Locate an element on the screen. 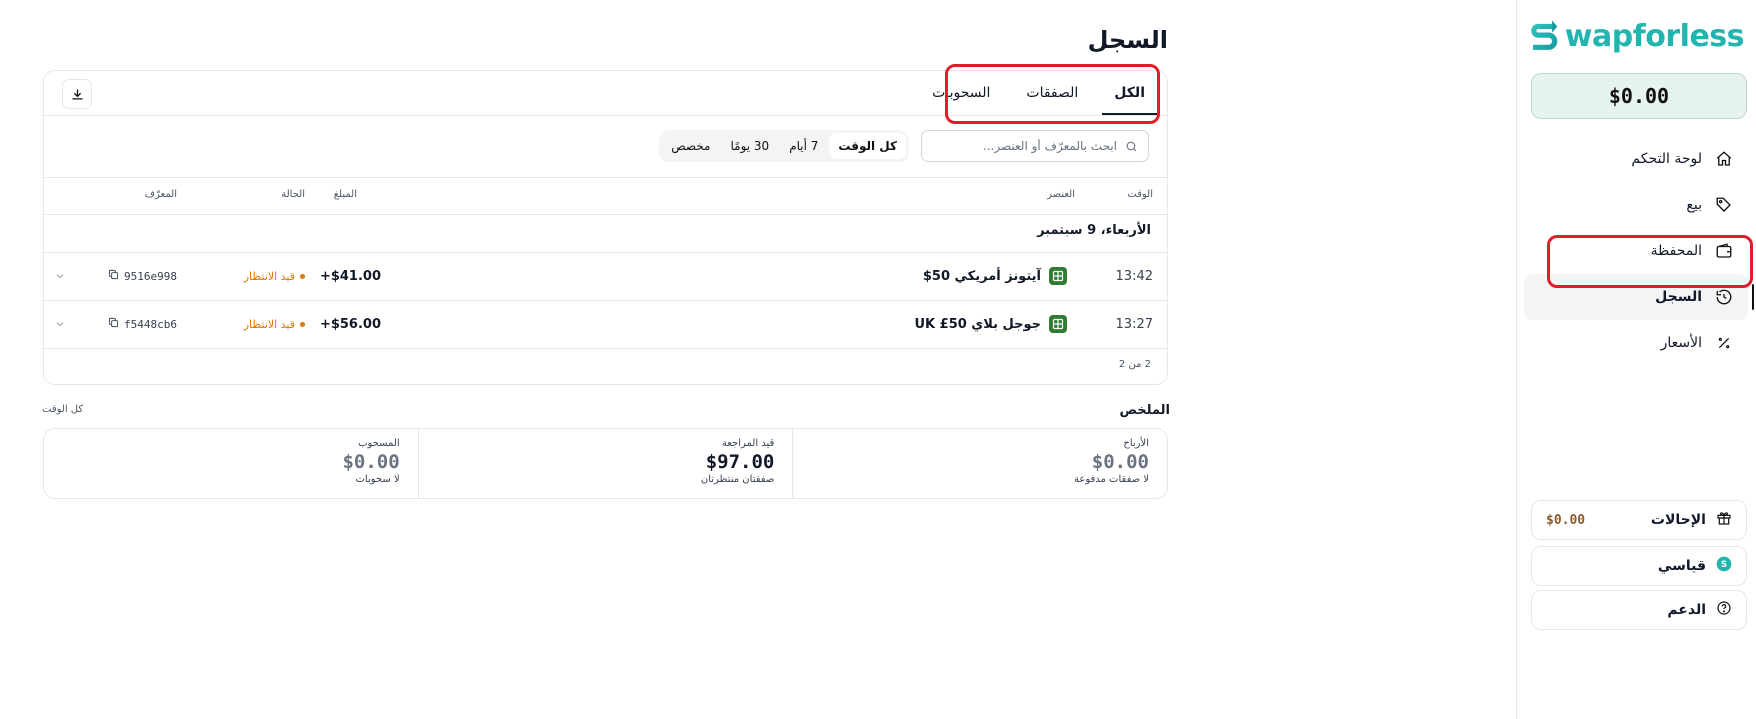 This screenshot has width=1756, height=719. tab-withdrawals: السحوبات is located at coordinates (961, 93).